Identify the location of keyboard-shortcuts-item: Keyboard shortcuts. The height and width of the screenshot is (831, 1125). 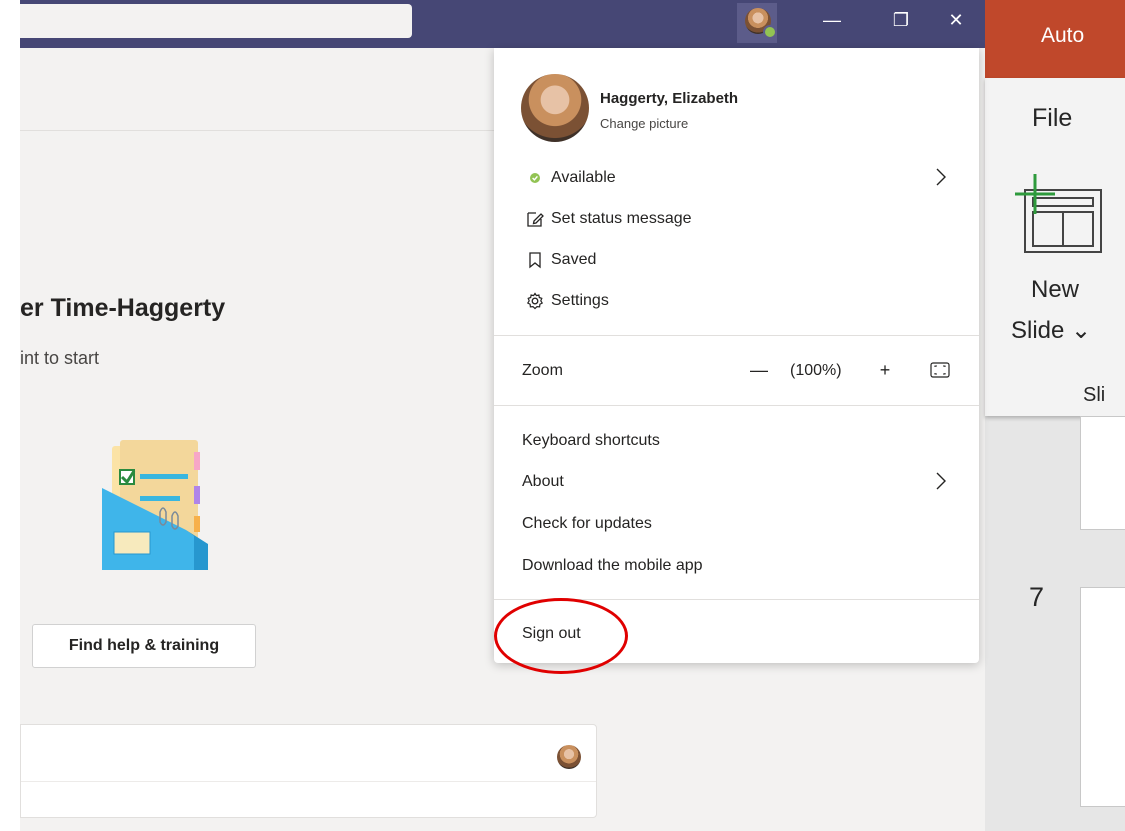
(736, 441).